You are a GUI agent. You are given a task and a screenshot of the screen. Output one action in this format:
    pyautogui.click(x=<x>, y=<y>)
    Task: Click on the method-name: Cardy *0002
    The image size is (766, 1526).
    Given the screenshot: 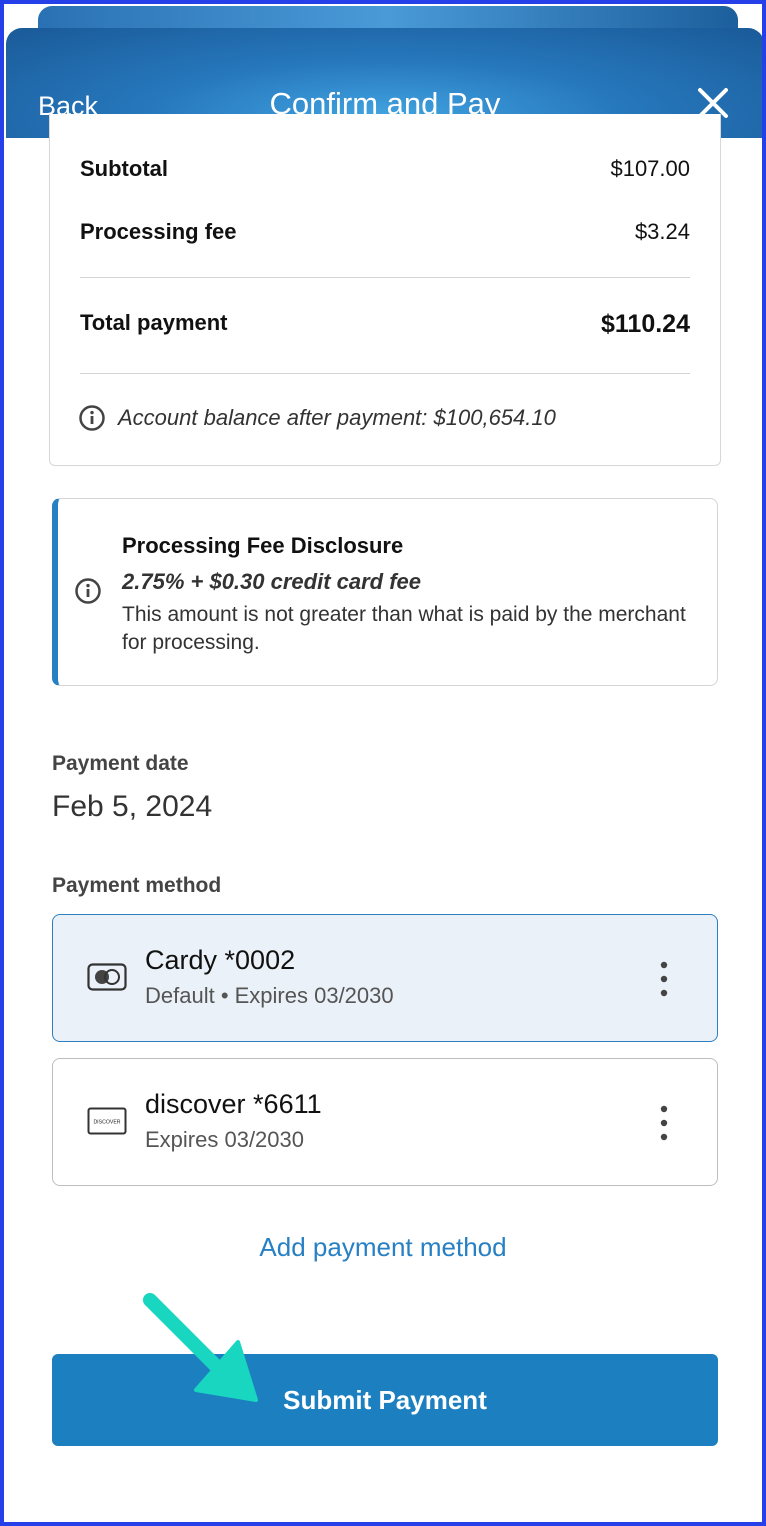 What is the action you would take?
    pyautogui.click(x=220, y=960)
    